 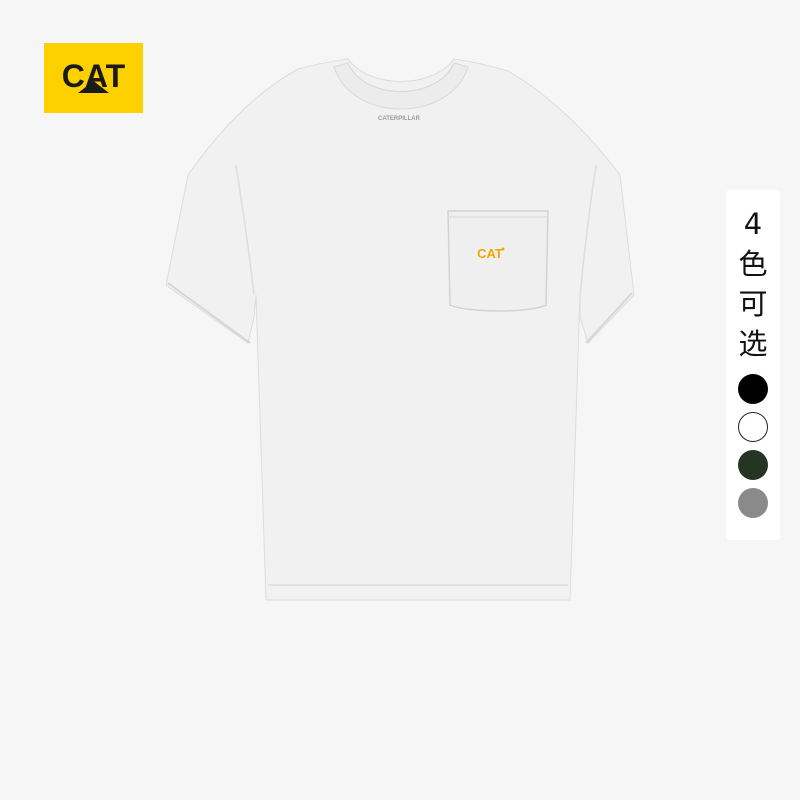 I want to click on color-swatch-list, so click(x=753, y=450).